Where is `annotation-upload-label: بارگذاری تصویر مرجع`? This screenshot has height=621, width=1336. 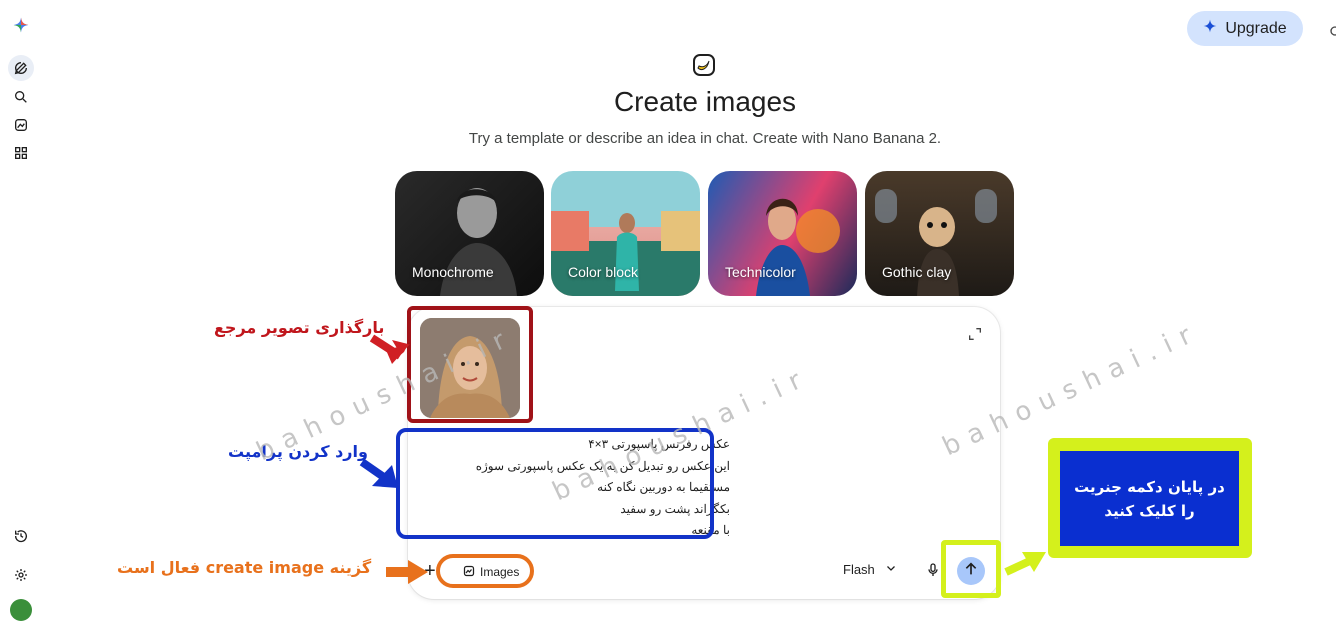 annotation-upload-label: بارگذاری تصویر مرجع is located at coordinates (299, 327).